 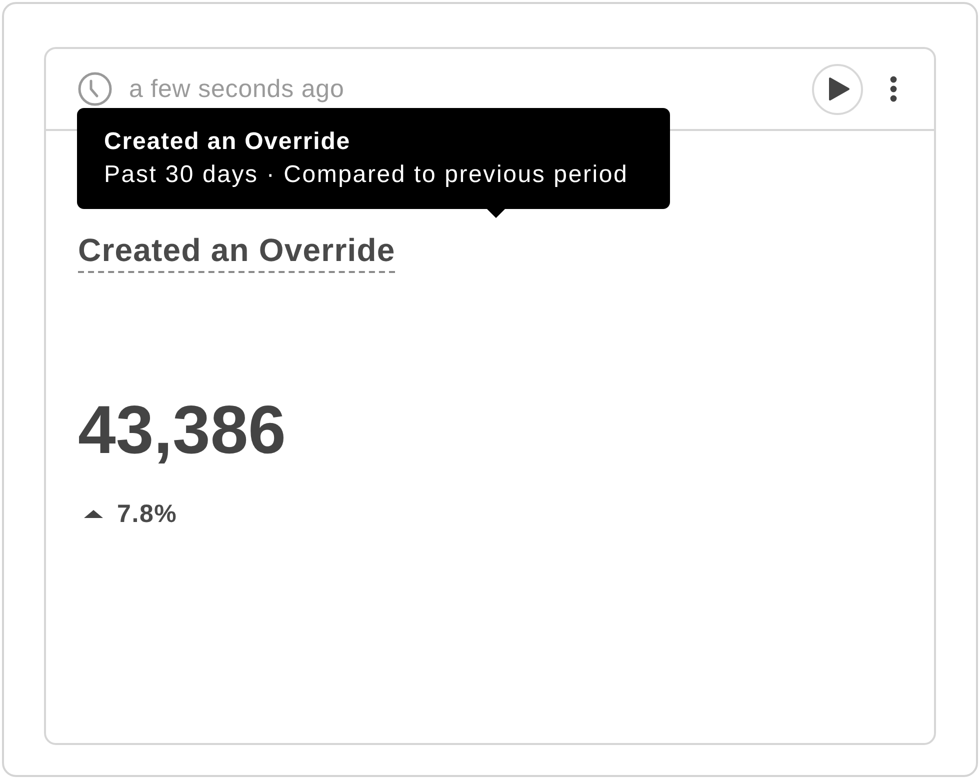 What do you see at coordinates (93, 514) in the screenshot?
I see `triangle-up-icon` at bounding box center [93, 514].